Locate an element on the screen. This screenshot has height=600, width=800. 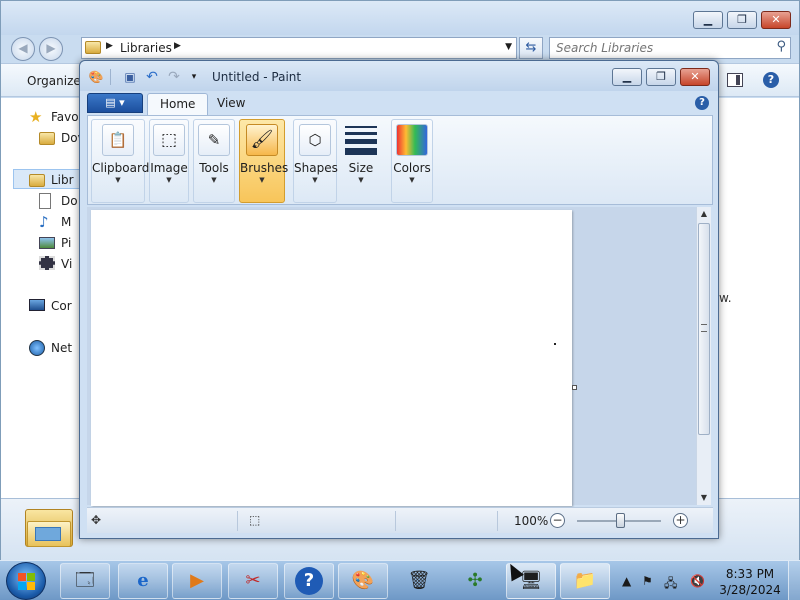
nav-item-label: Net is located at coordinates (62, 348).